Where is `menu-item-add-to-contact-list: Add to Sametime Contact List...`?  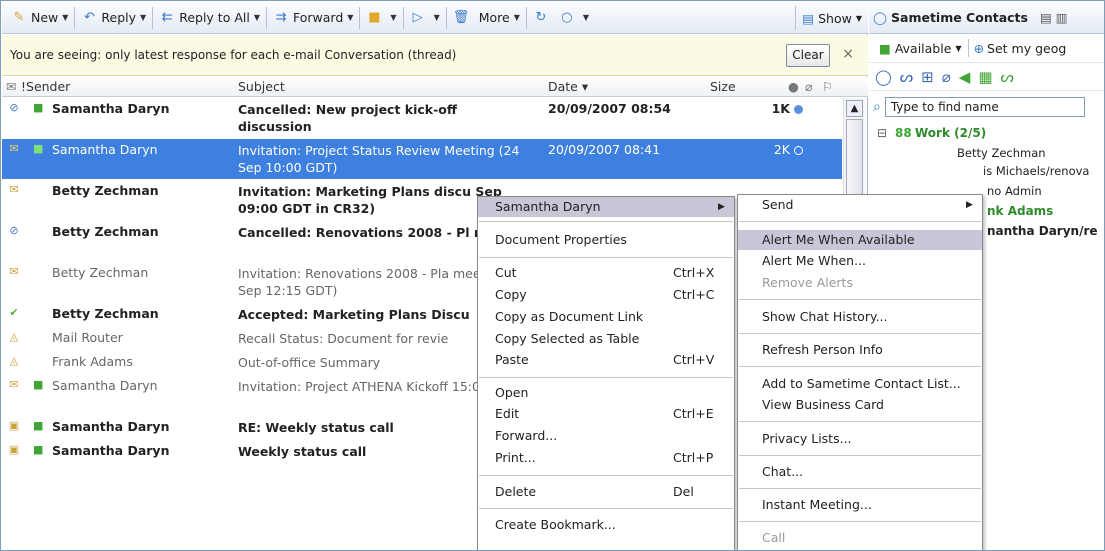 menu-item-add-to-contact-list: Add to Sametime Contact List... is located at coordinates (849, 384).